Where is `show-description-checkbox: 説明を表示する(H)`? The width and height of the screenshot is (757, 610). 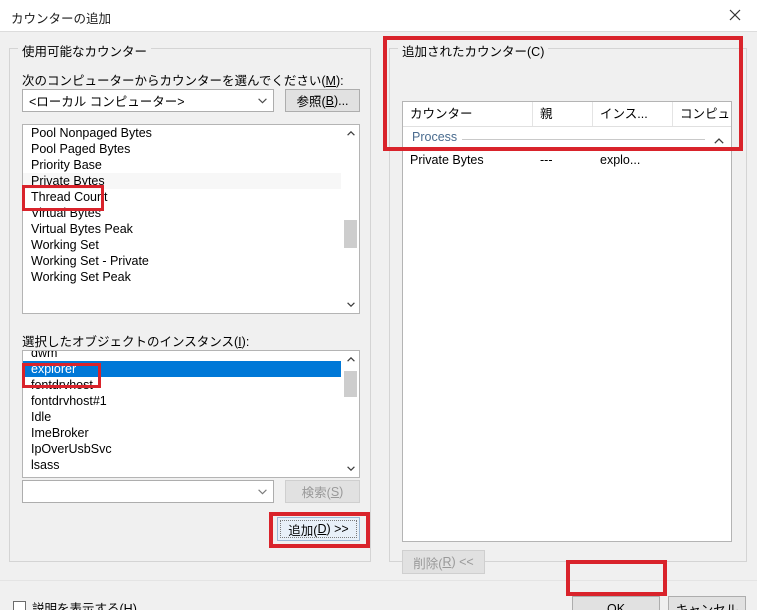 show-description-checkbox: 説明を表示する(H) is located at coordinates (75, 604).